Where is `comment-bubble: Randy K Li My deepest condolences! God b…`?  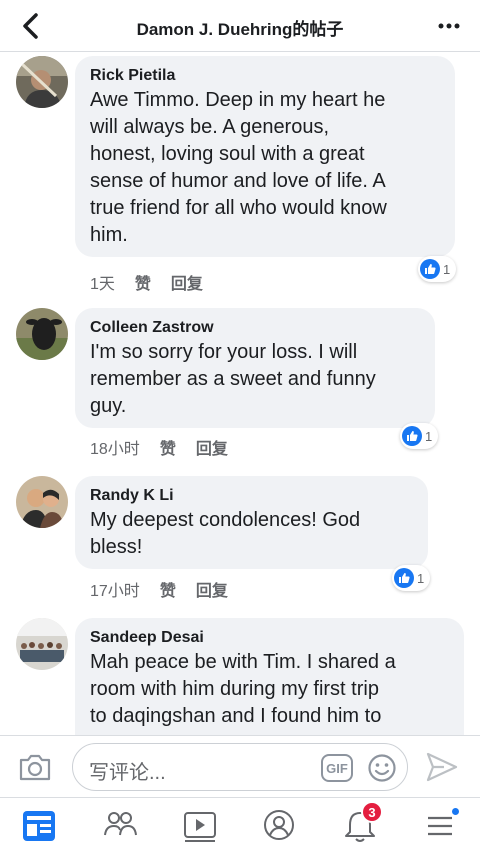 comment-bubble: Randy K Li My deepest condolences! God b… is located at coordinates (251, 522).